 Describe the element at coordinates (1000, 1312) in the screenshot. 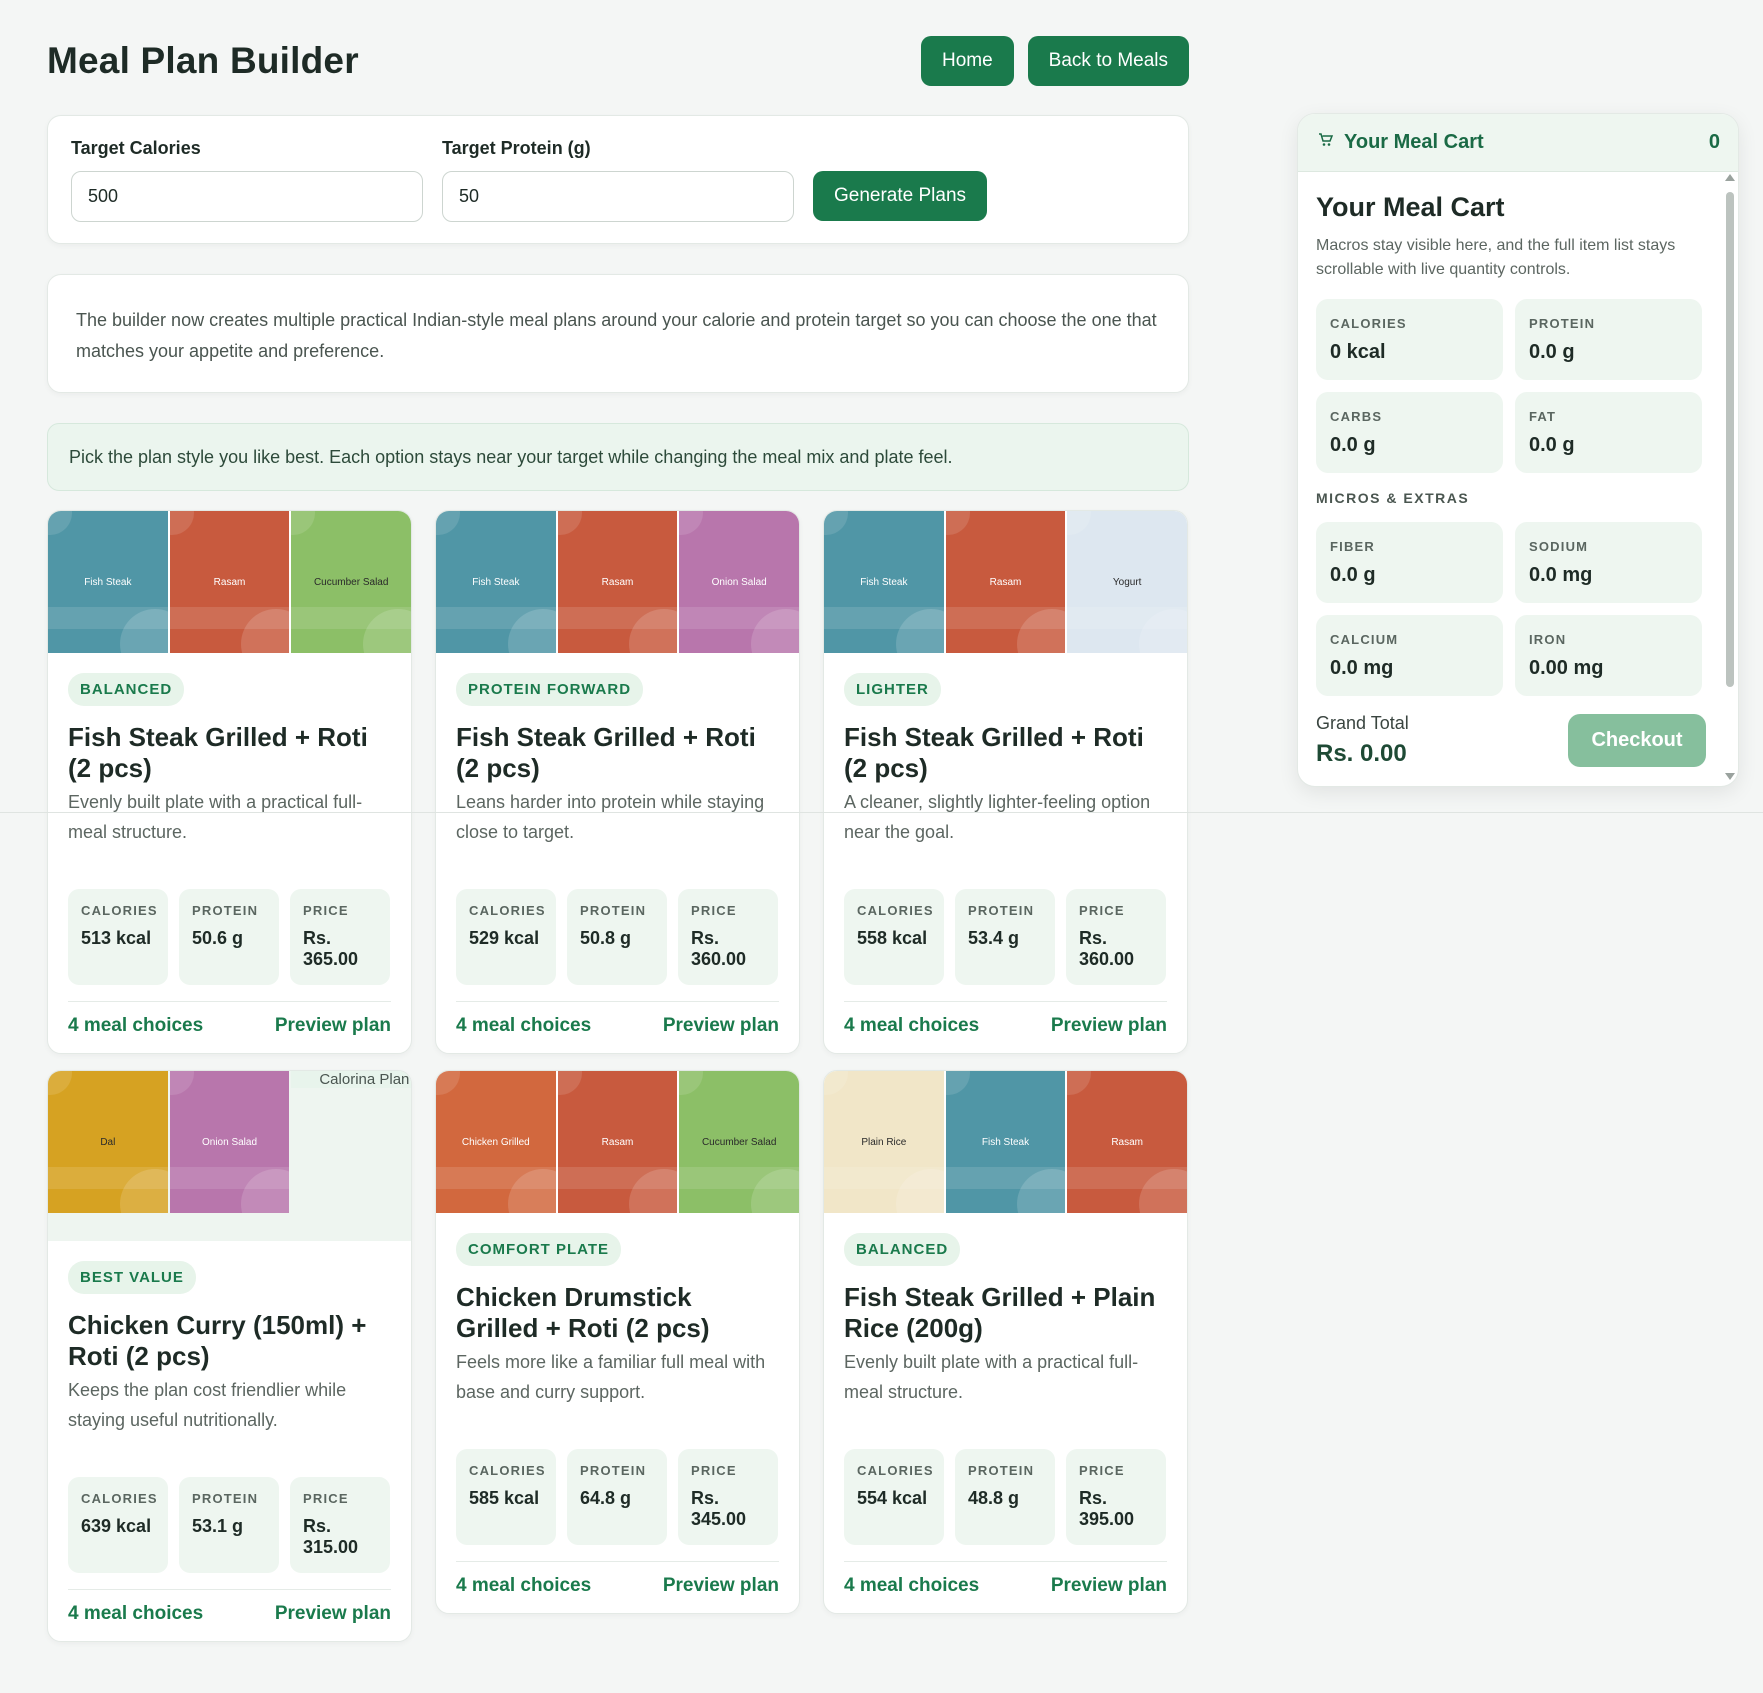

I see `plan-title: Fish Steak Grilled + Plain Rice (200g)` at that location.